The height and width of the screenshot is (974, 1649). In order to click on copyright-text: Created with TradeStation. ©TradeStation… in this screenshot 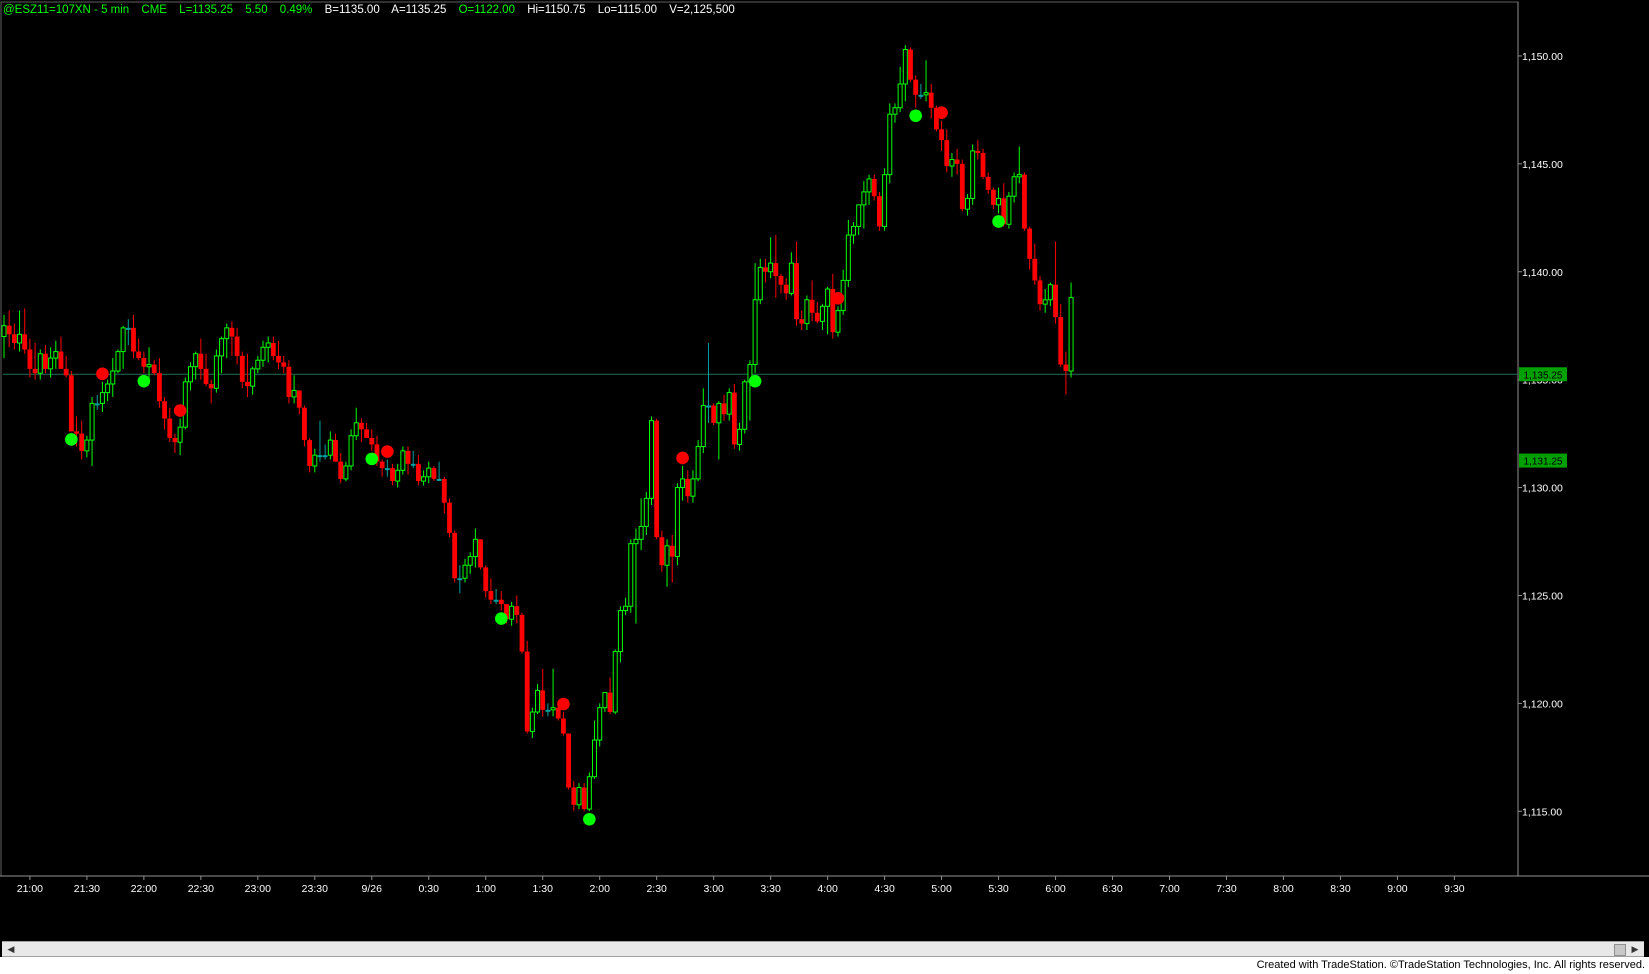, I will do `click(1450, 965)`.